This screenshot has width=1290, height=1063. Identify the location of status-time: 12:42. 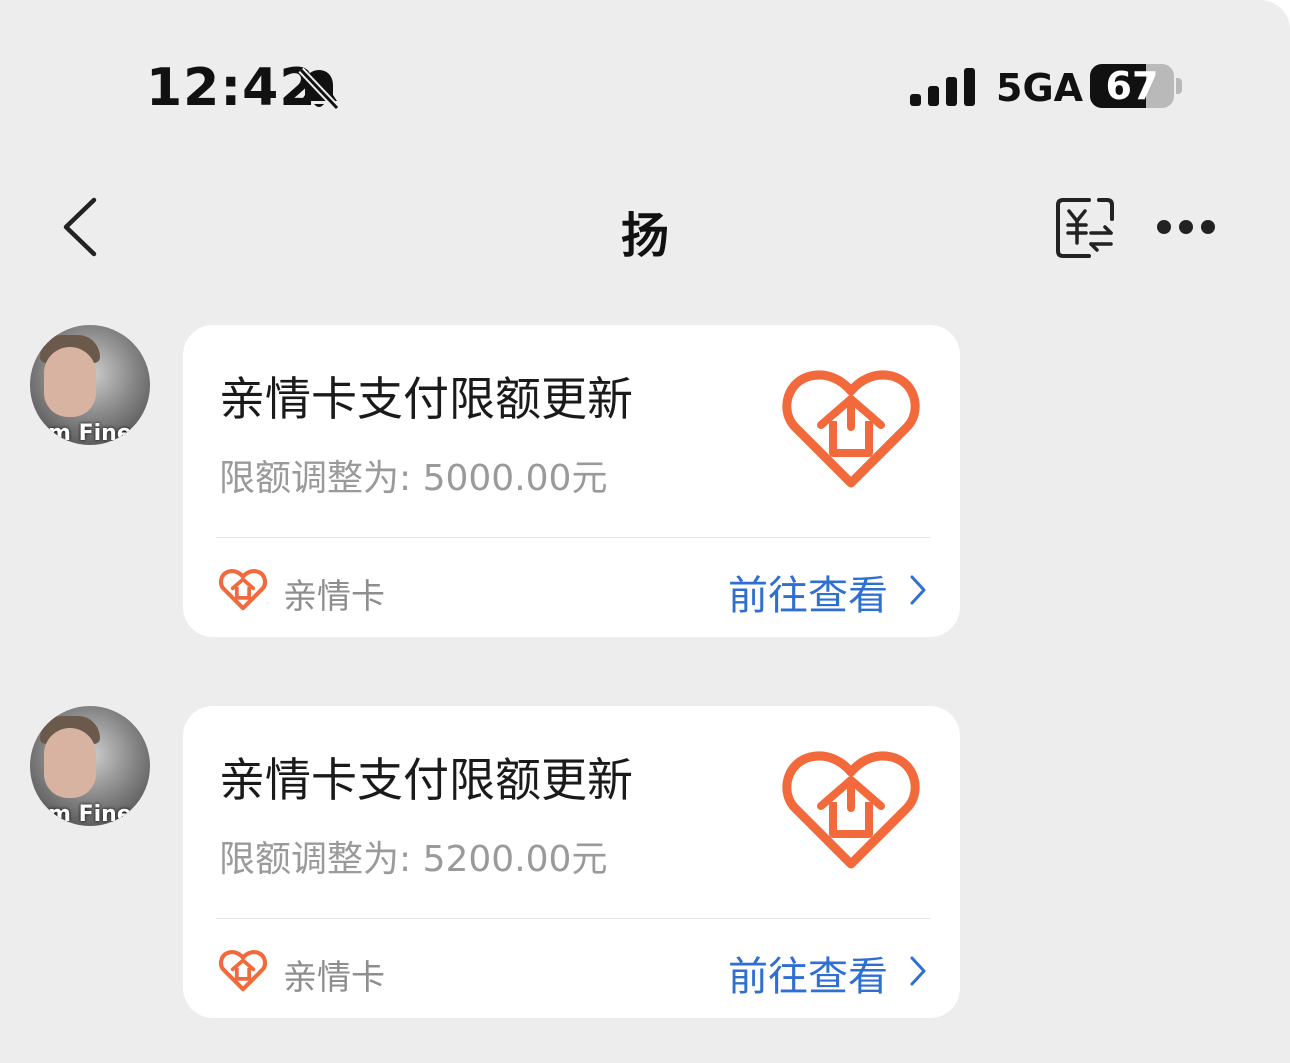
(231, 88).